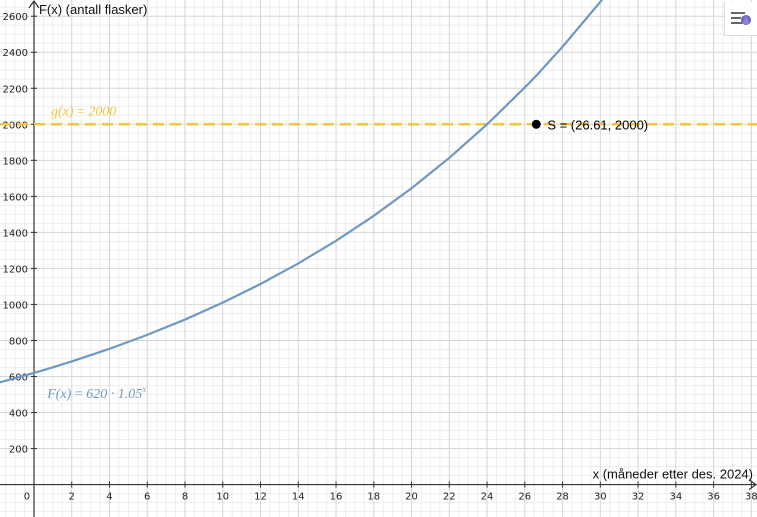 Image resolution: width=757 pixels, height=517 pixels. I want to click on x-tick-label: 38, so click(751, 497).